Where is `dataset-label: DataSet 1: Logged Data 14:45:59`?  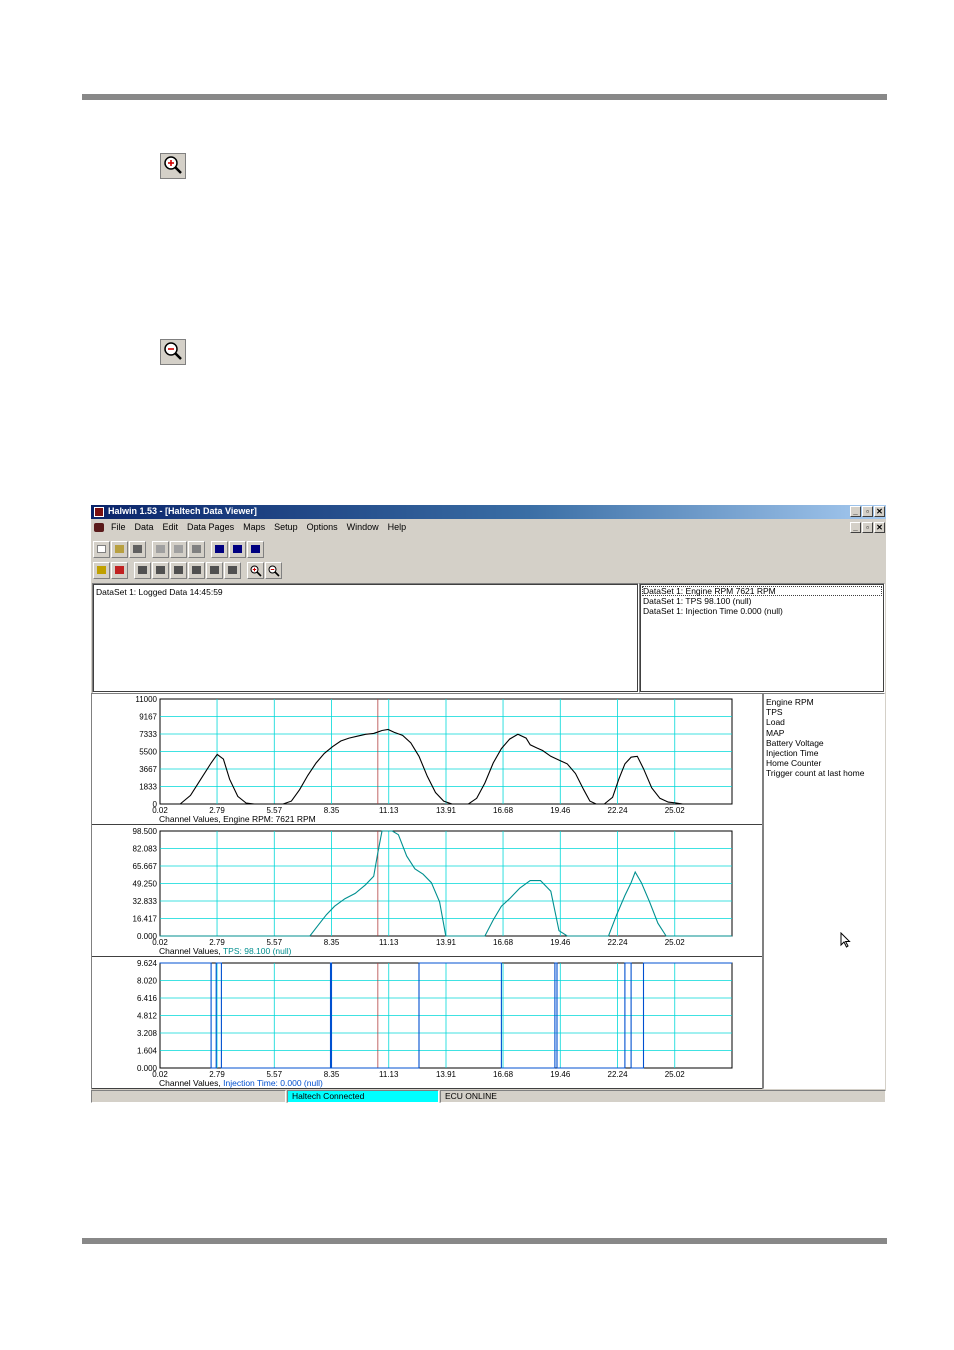 dataset-label: DataSet 1: Logged Data 14:45:59 is located at coordinates (159, 592).